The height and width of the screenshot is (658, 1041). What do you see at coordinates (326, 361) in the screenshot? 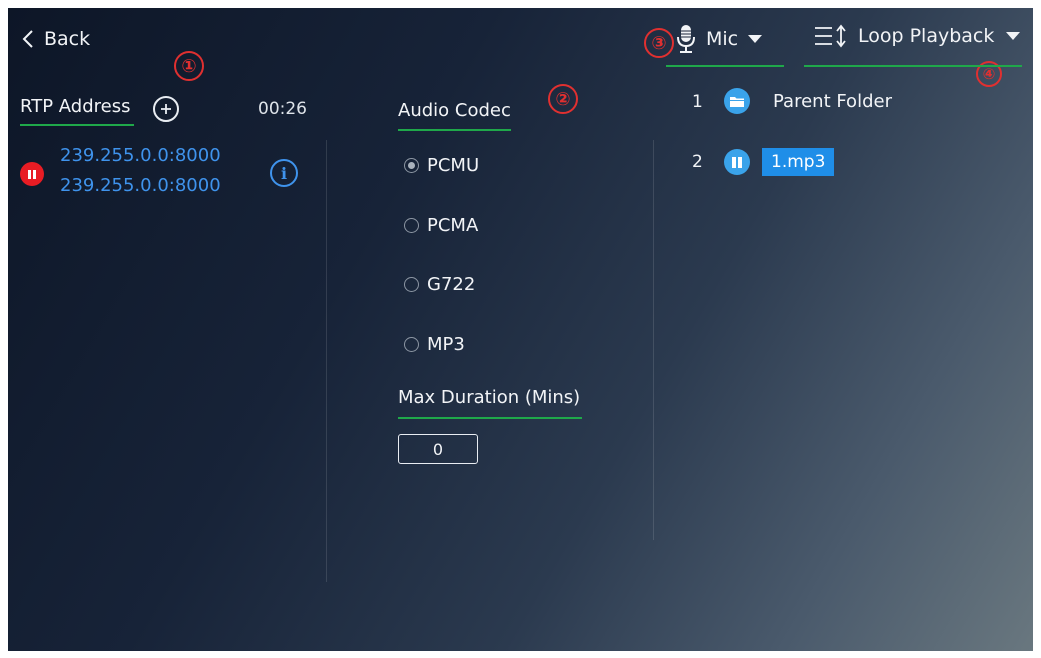
I see `panel-divider-left` at bounding box center [326, 361].